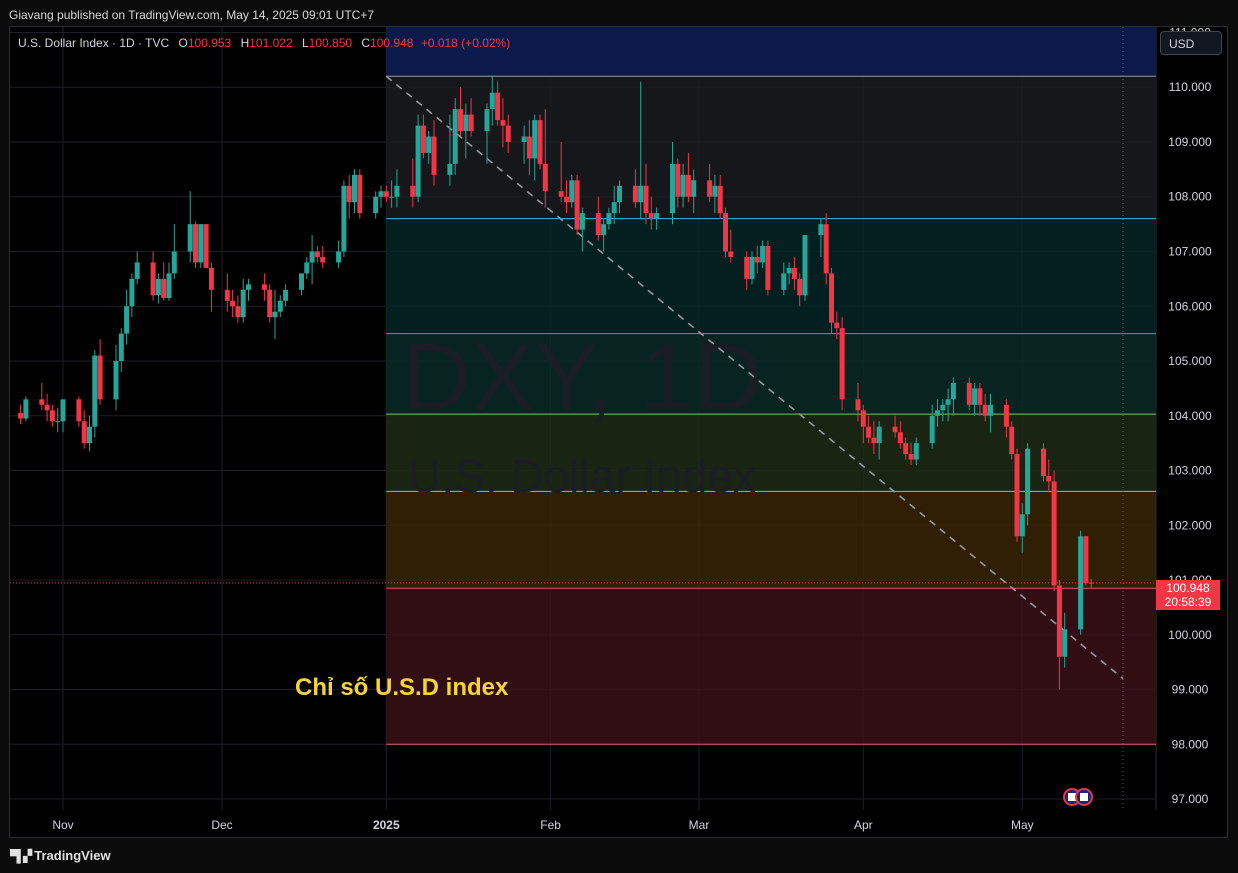 Image resolution: width=1238 pixels, height=873 pixels. Describe the element at coordinates (1188, 588) in the screenshot. I see `last-price: 100.948` at that location.